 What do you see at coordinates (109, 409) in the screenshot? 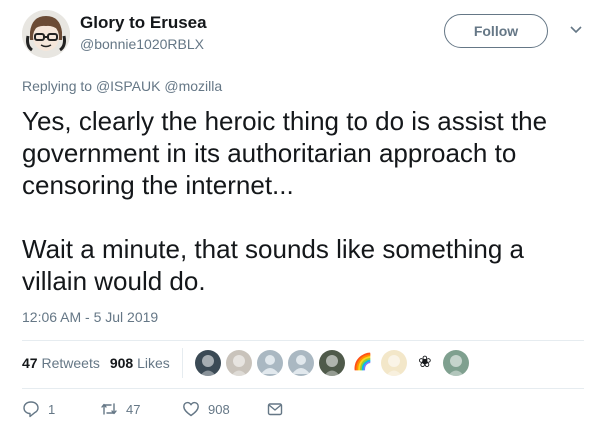
I see `retweet-icon` at bounding box center [109, 409].